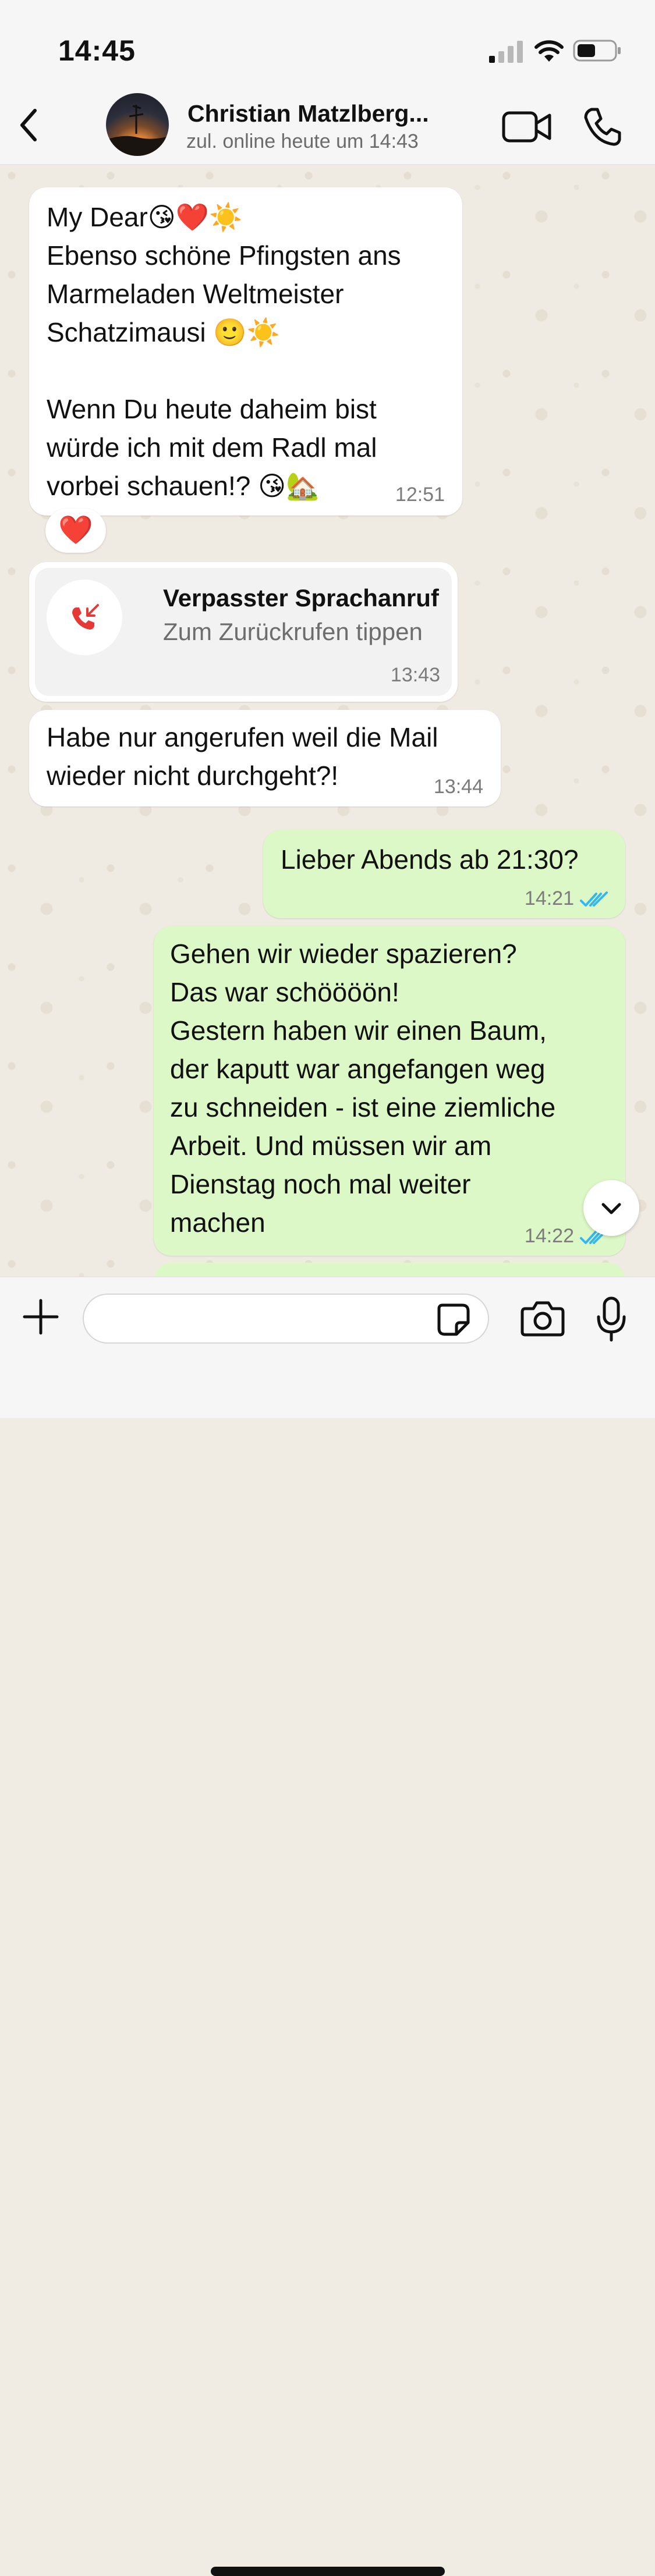 The image size is (655, 2576). I want to click on message-time: 14:21, so click(549, 898).